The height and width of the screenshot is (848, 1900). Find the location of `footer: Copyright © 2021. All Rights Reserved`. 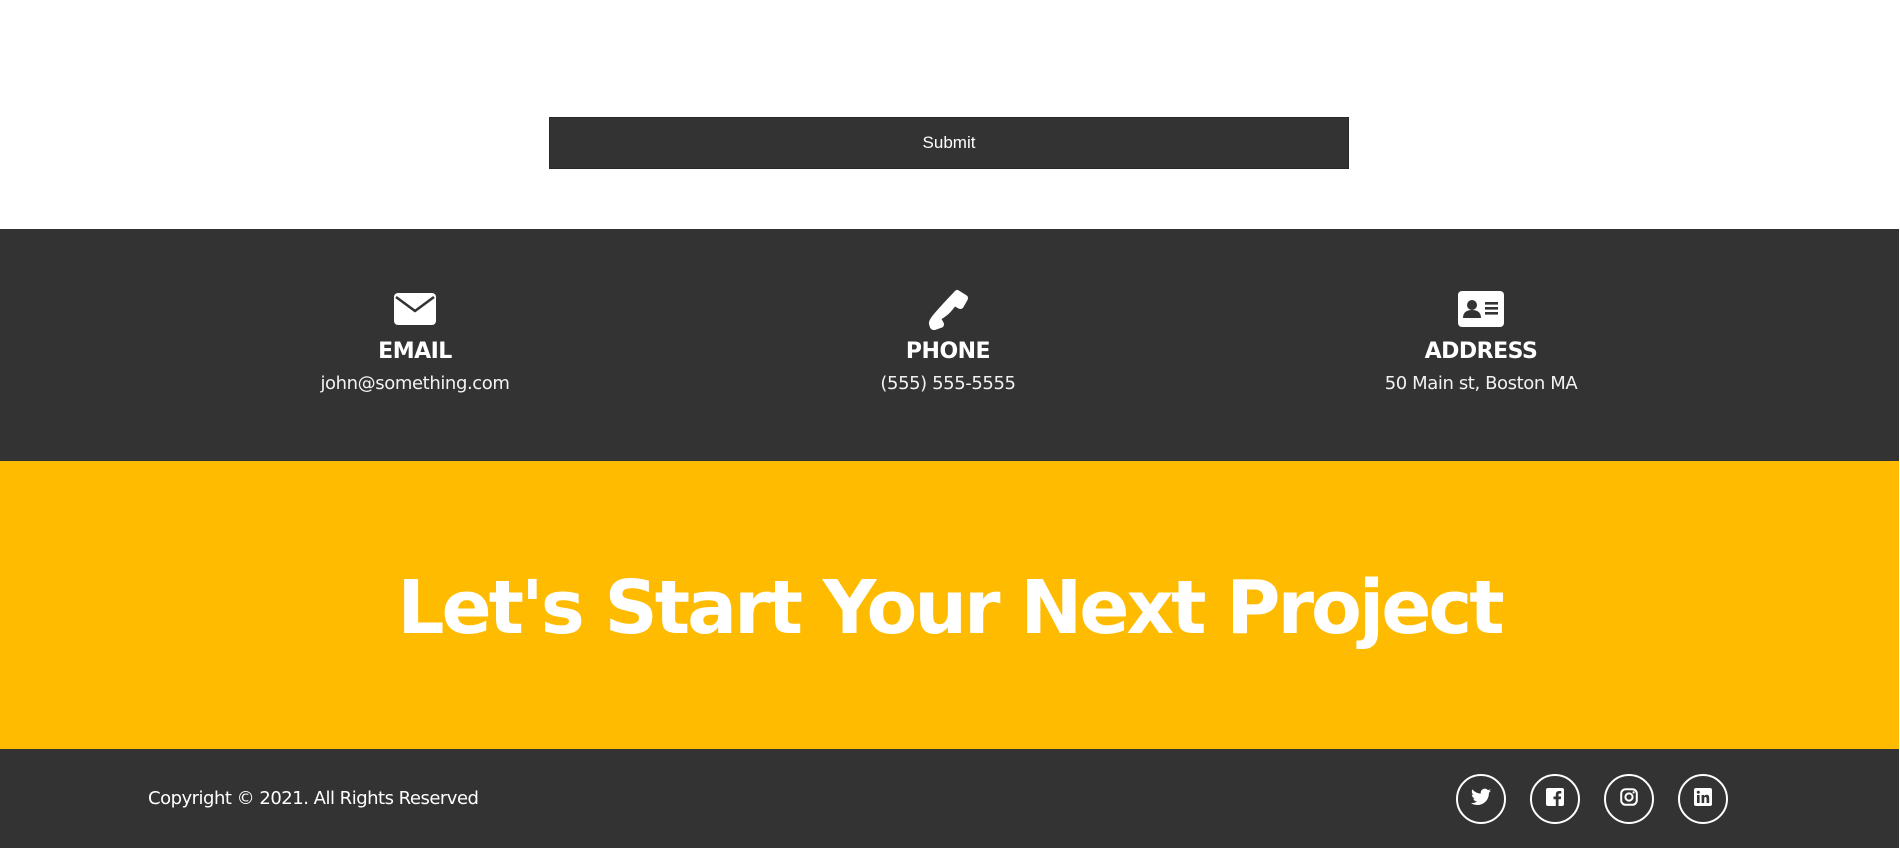

footer: Copyright © 2021. All Rights Reserved is located at coordinates (949, 798).